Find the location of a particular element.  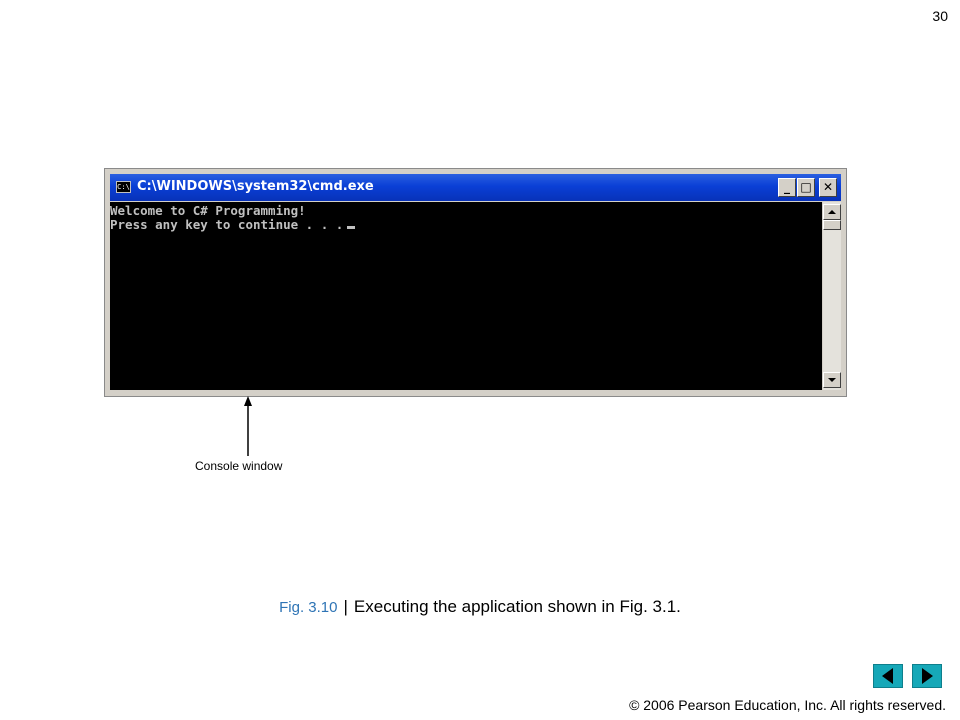

annotation-label: Console window is located at coordinates (239, 466).